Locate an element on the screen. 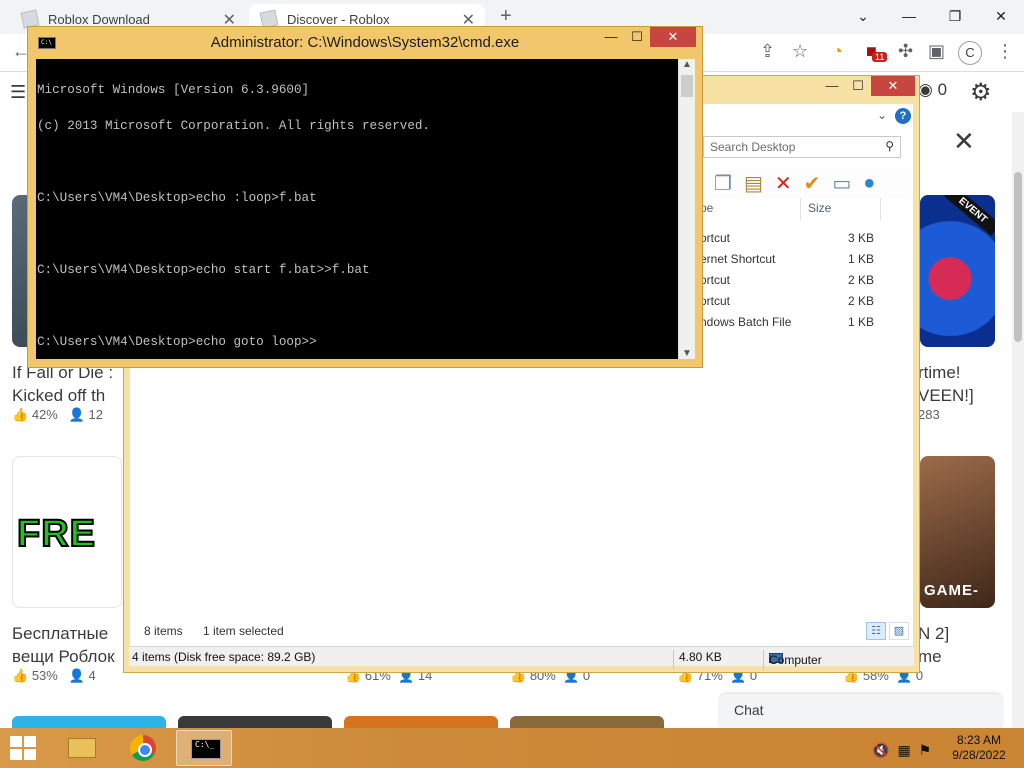 The image size is (1024, 768). game-title: rtime! VEEN!] is located at coordinates (946, 384).